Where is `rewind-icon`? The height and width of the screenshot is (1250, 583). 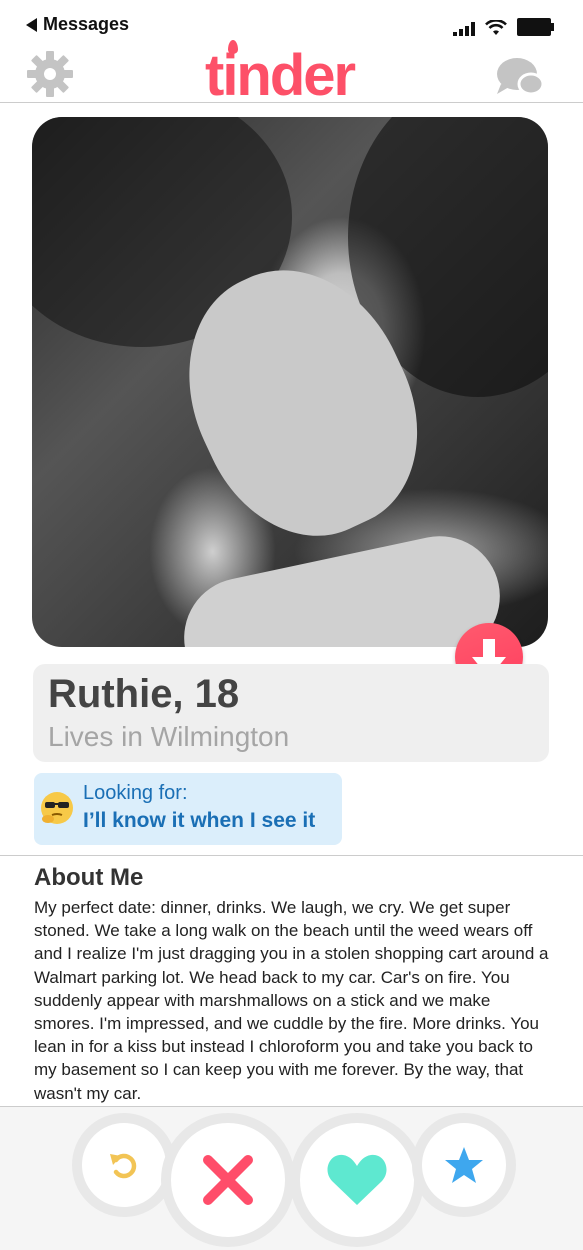 rewind-icon is located at coordinates (123, 1166).